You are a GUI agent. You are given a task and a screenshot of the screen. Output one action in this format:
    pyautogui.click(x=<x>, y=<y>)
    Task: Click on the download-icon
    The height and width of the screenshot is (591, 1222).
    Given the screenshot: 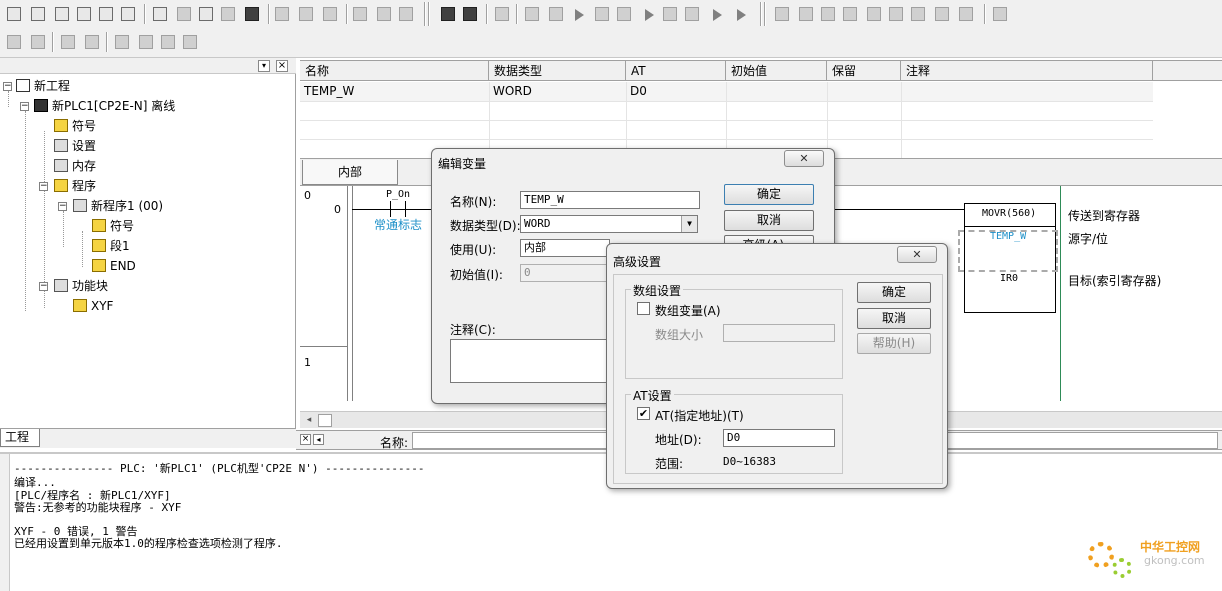 What is the action you would take?
    pyautogui.click(x=384, y=14)
    